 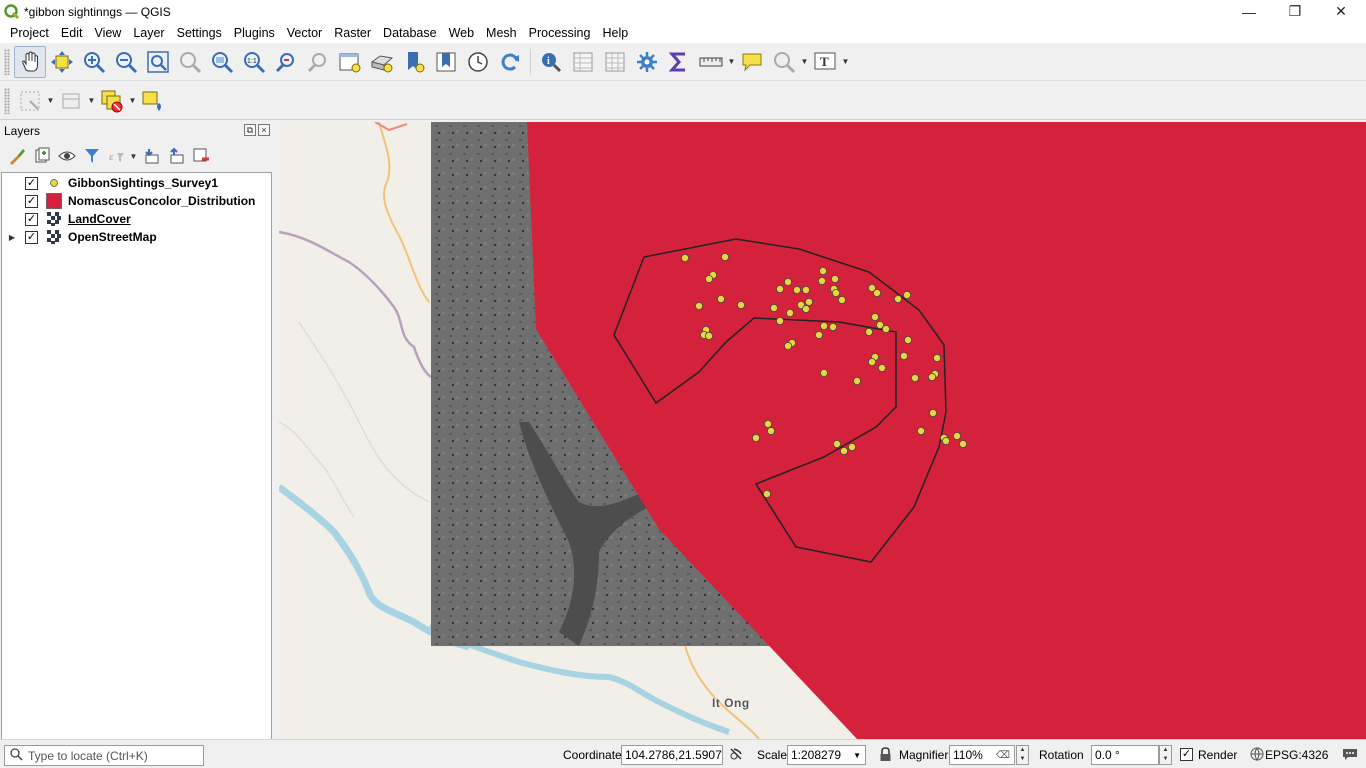 I want to click on magnifier-label: Magnifier, so click(x=924, y=755).